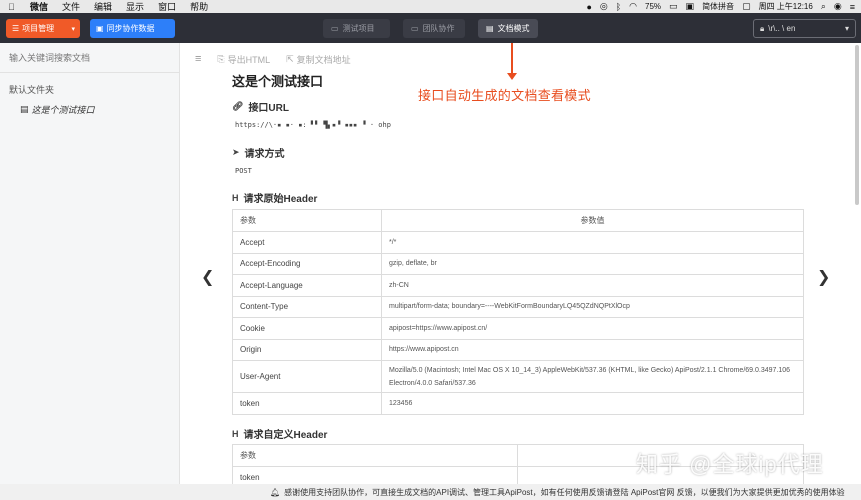 The width and height of the screenshot is (861, 500). What do you see at coordinates (782, 28) in the screenshot?
I see `user-label: \r\.. \ en` at bounding box center [782, 28].